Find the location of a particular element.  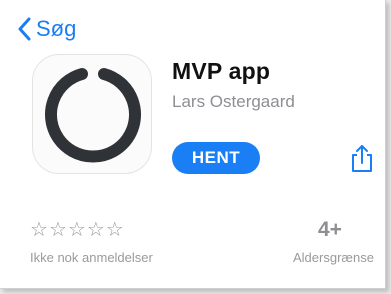

ratings-label: Ikke nok anmeldelser is located at coordinates (91, 257).